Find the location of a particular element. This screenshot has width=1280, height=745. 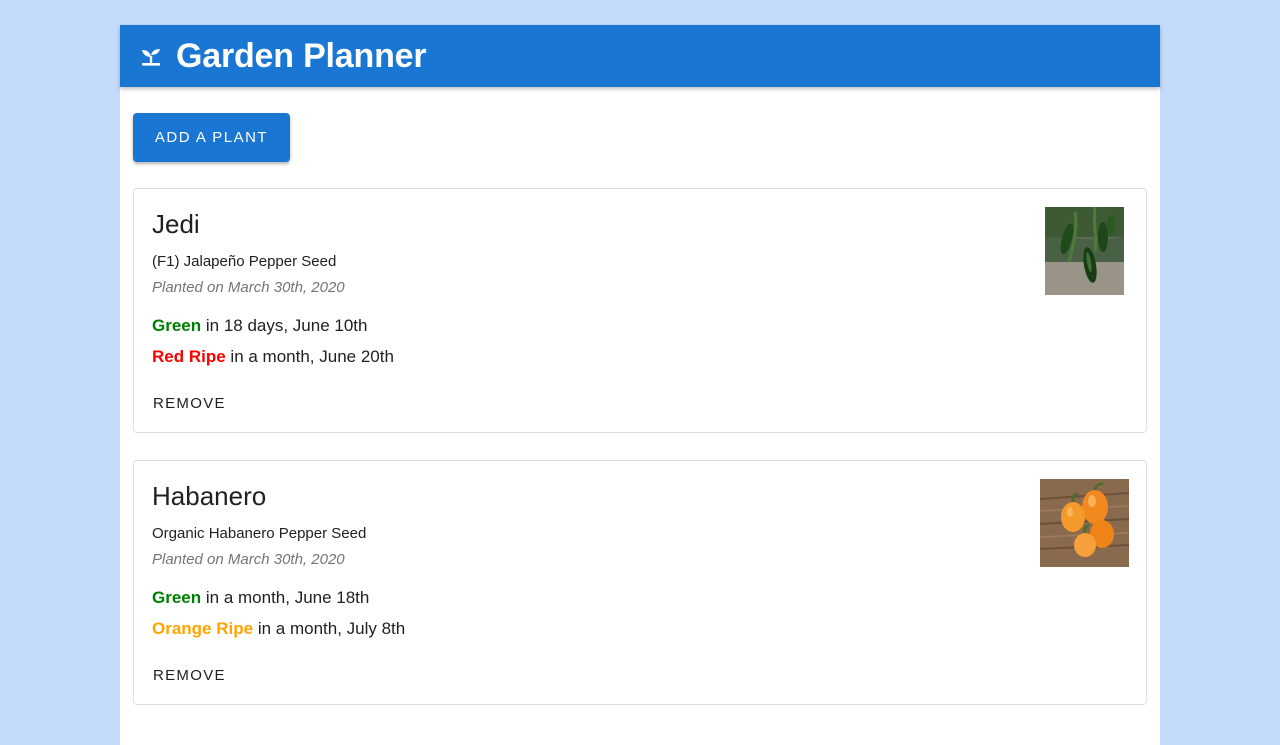

stage-green: Green in a month, June 18th is located at coordinates (260, 598).